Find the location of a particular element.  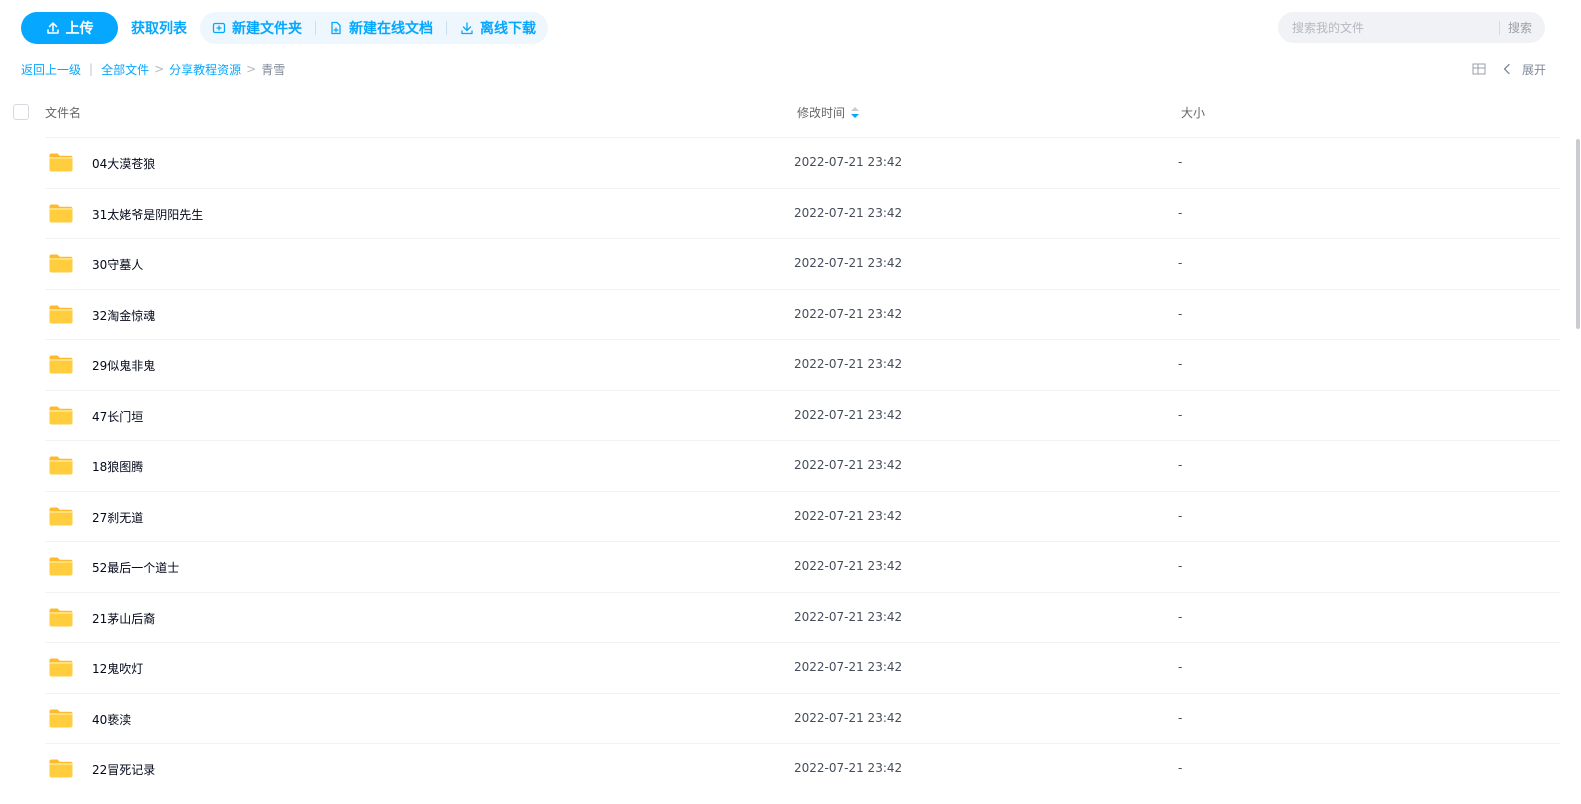

table-header: 文件名 修改时间 大小 is located at coordinates (780, 112).